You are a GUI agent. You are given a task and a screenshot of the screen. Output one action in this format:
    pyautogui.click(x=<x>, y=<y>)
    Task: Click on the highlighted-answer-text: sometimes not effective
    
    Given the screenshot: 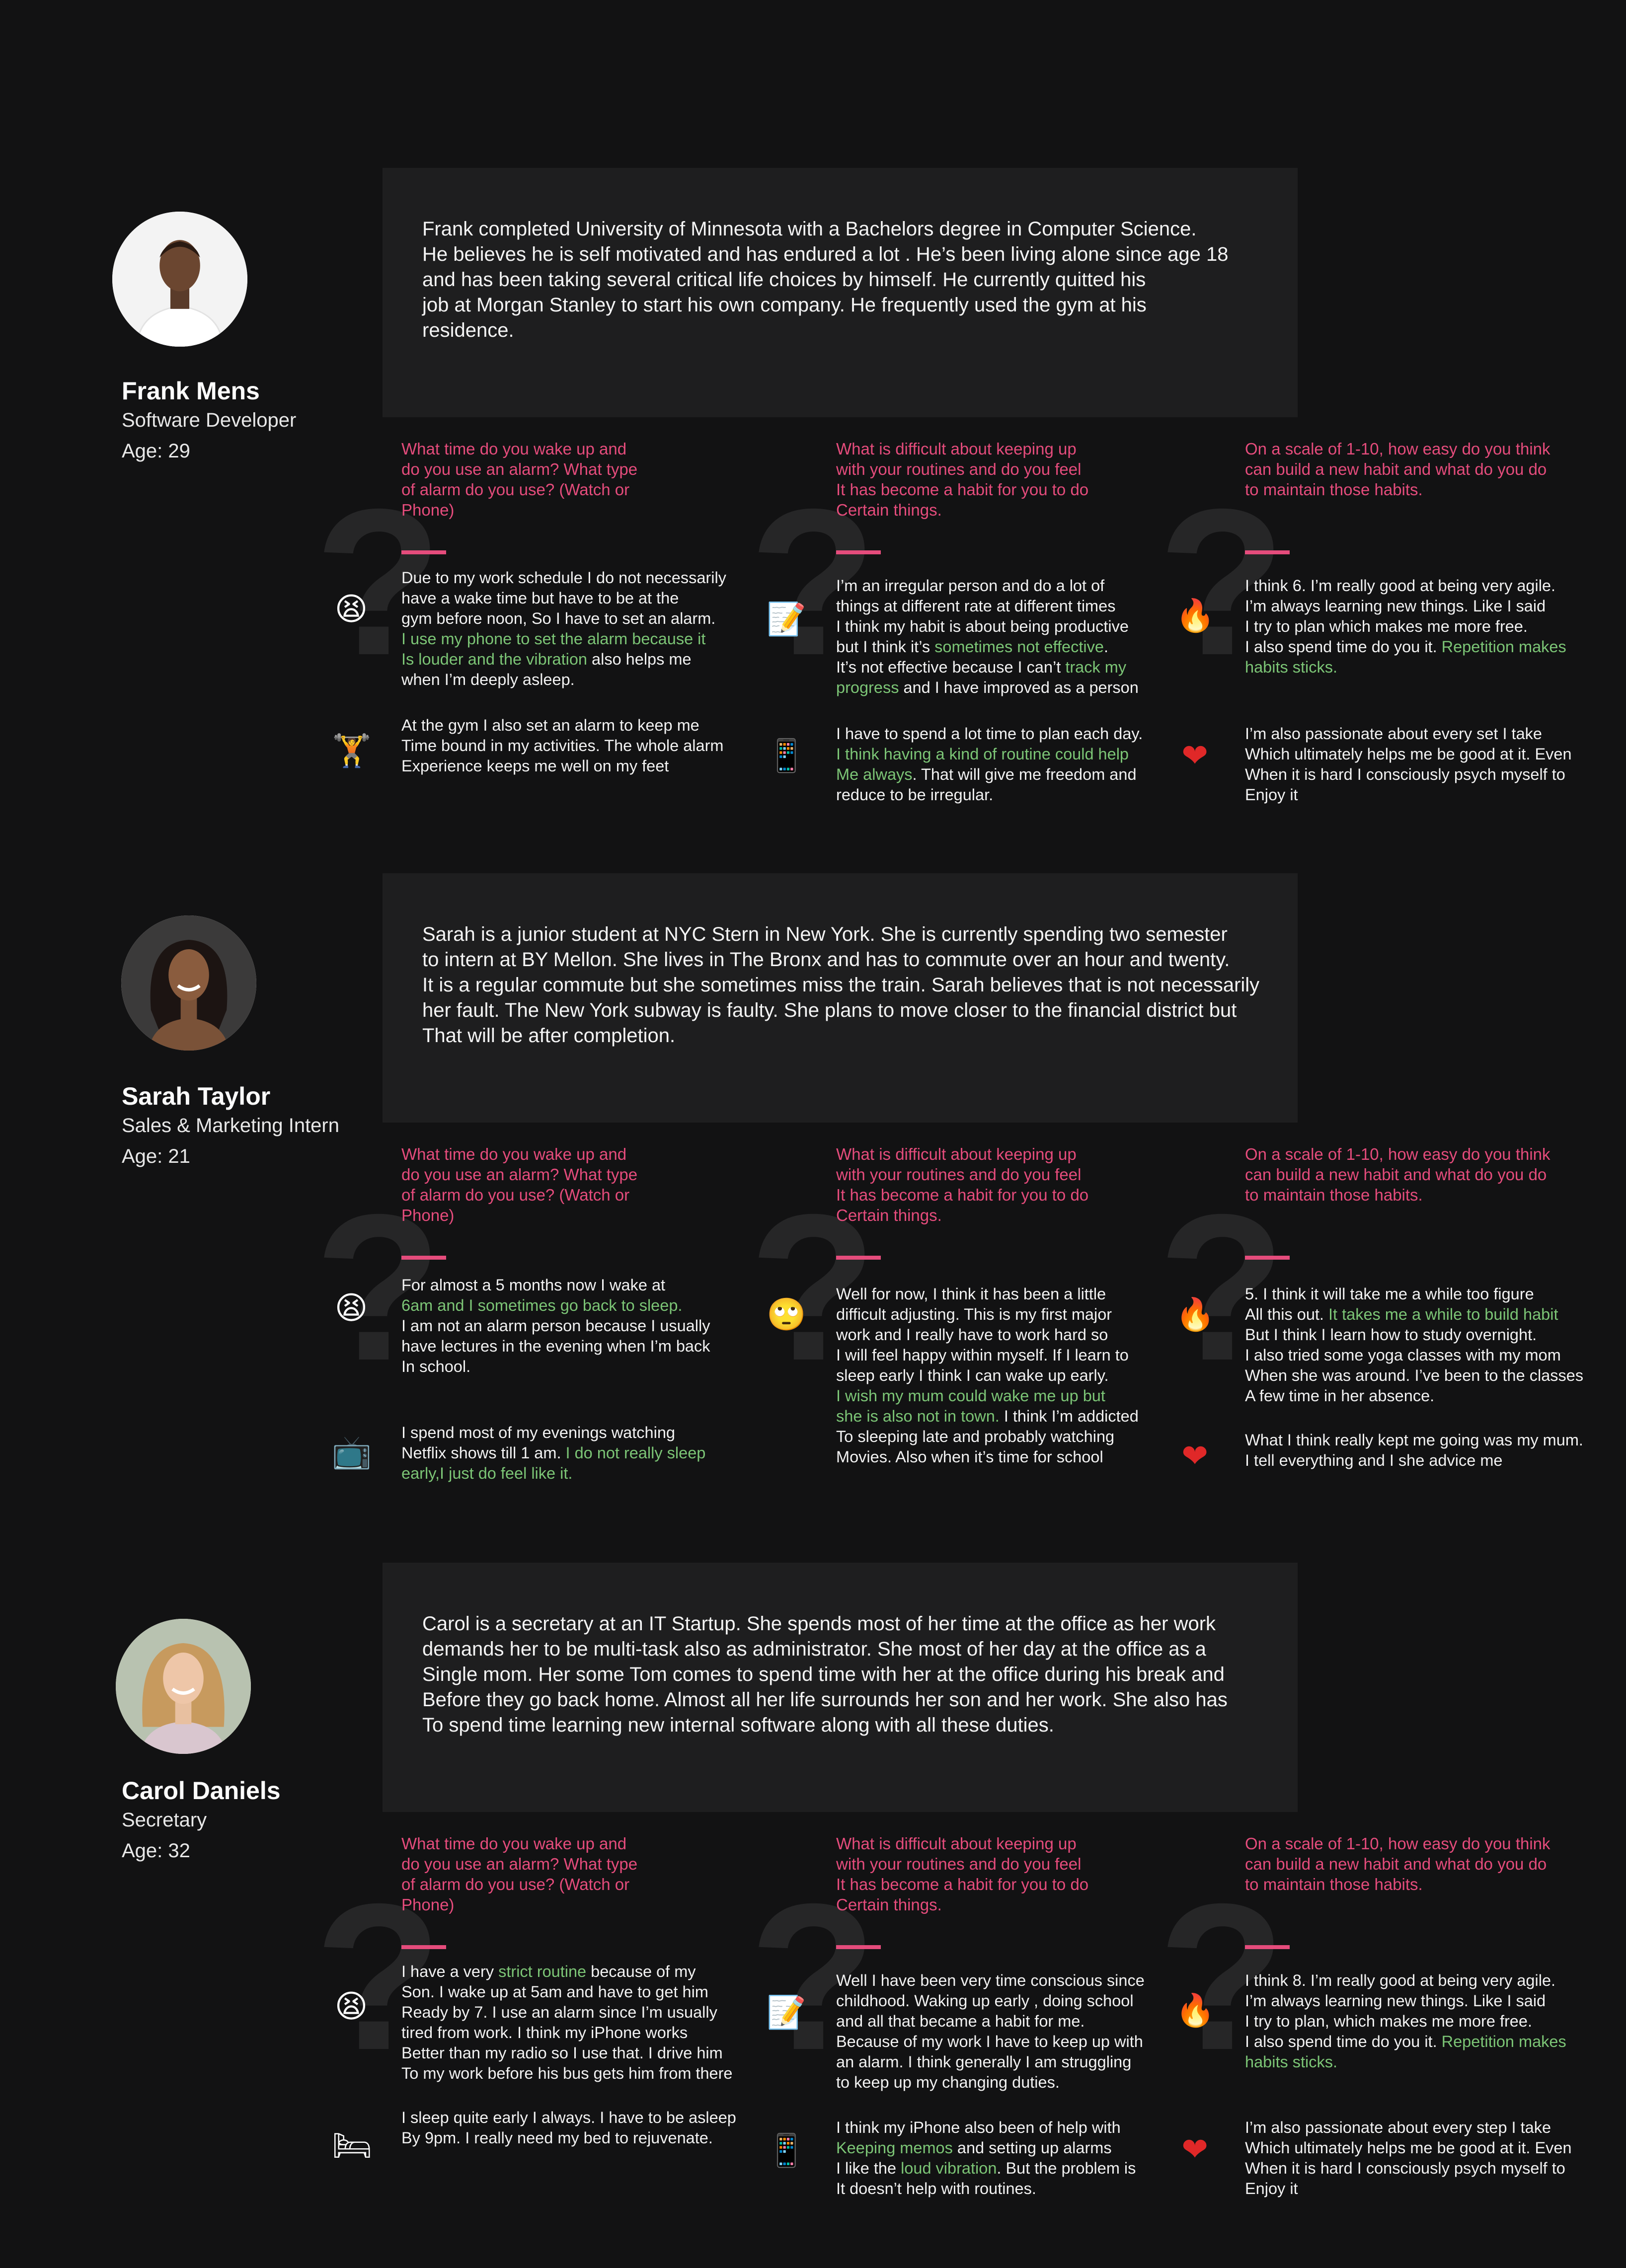 What is the action you would take?
    pyautogui.click(x=1019, y=647)
    